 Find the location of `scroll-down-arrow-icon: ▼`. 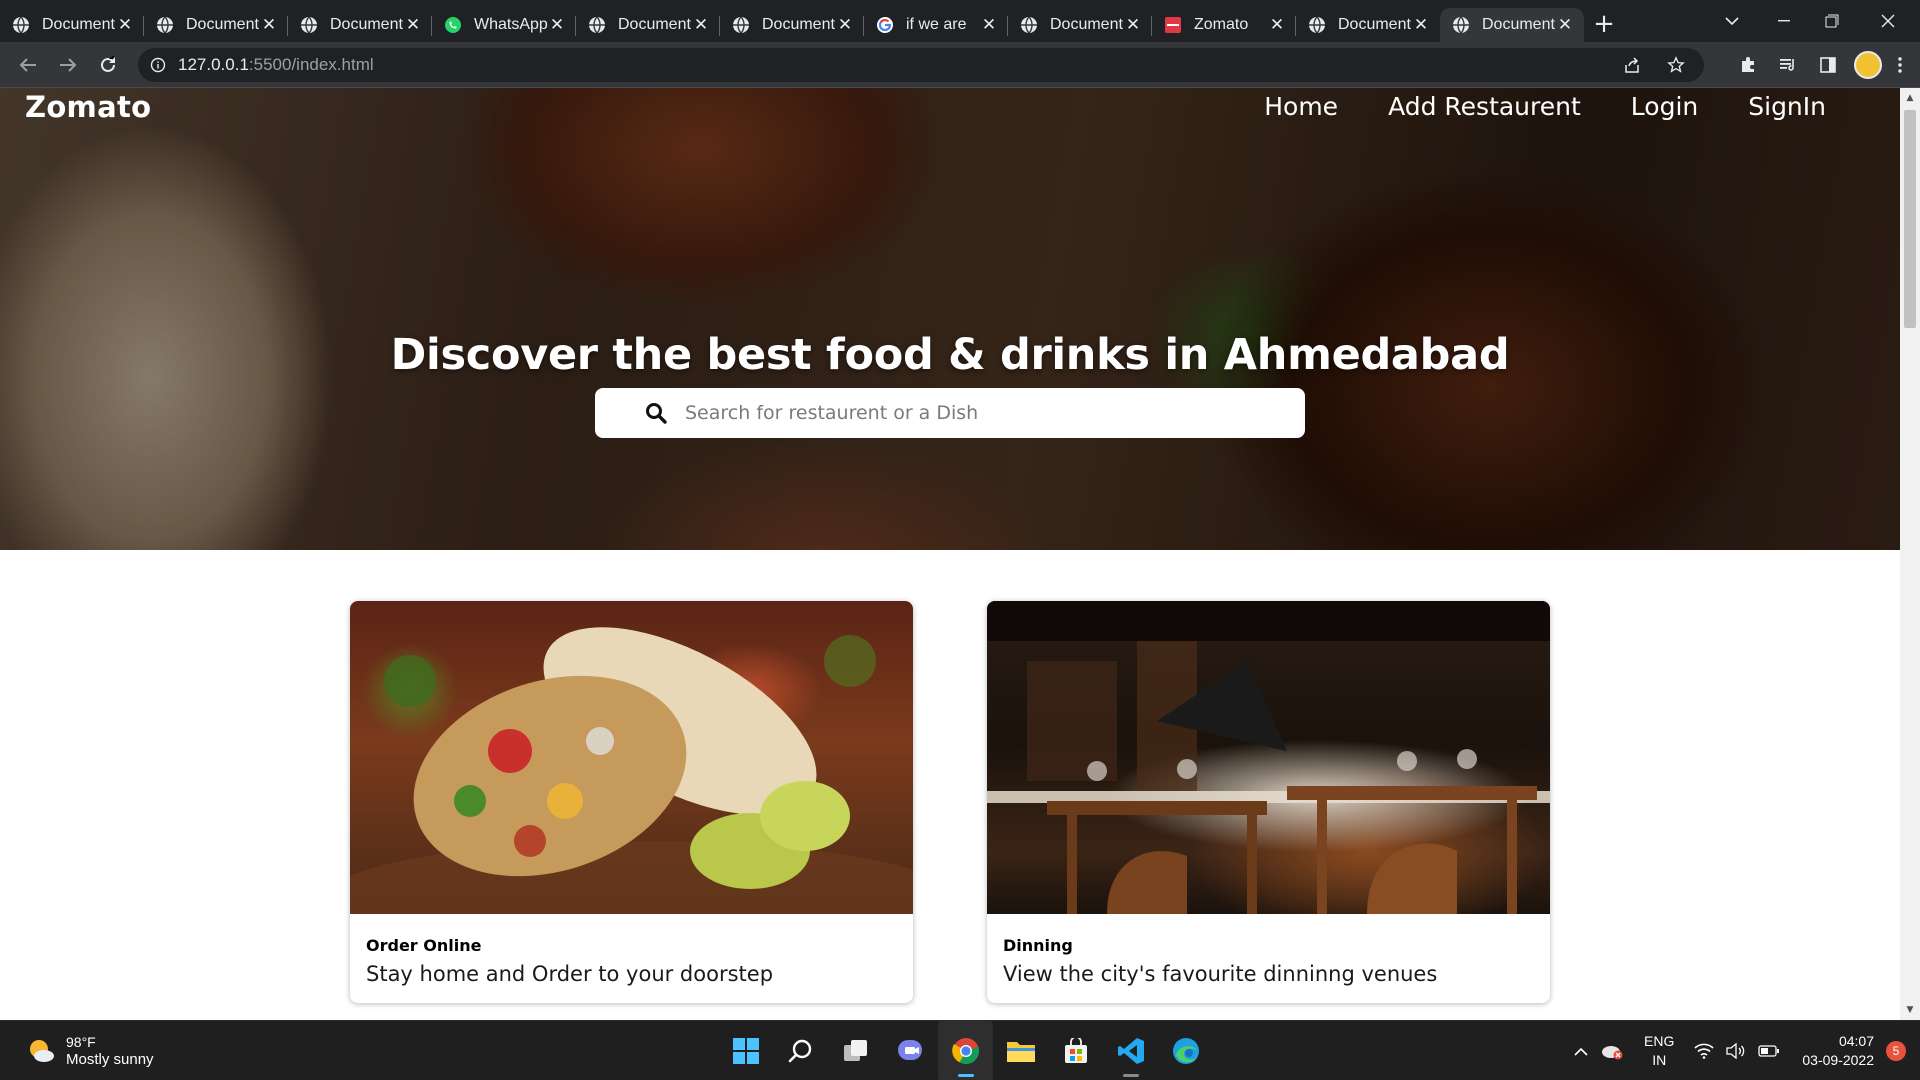

scroll-down-arrow-icon: ▼ is located at coordinates (1910, 1010).